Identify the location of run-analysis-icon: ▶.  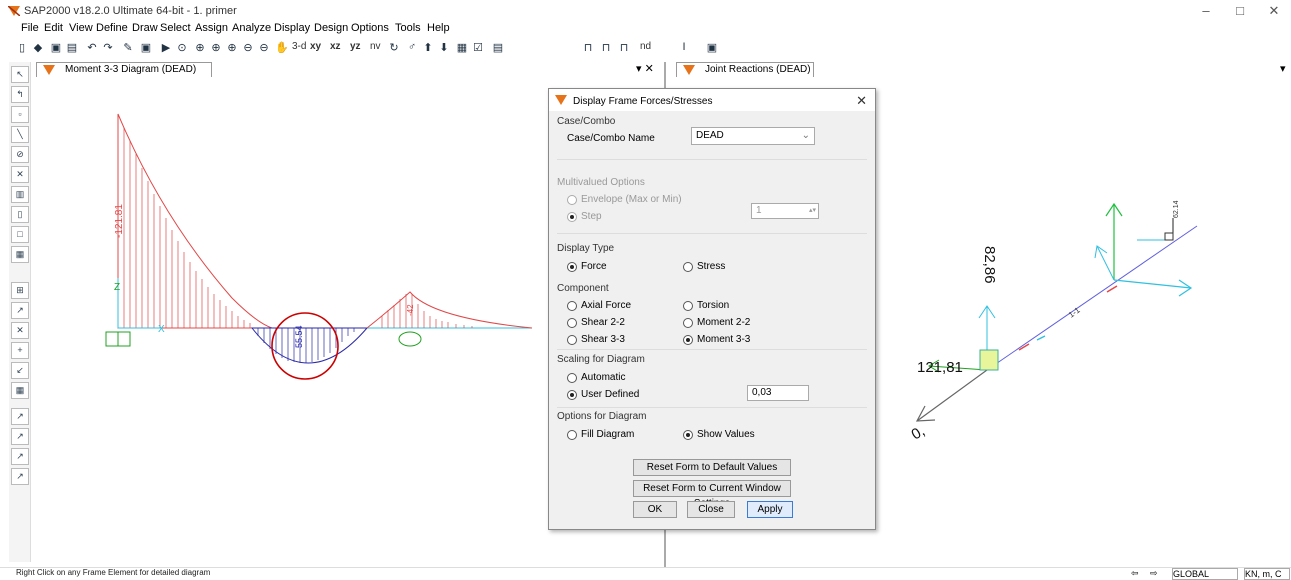
(166, 47).